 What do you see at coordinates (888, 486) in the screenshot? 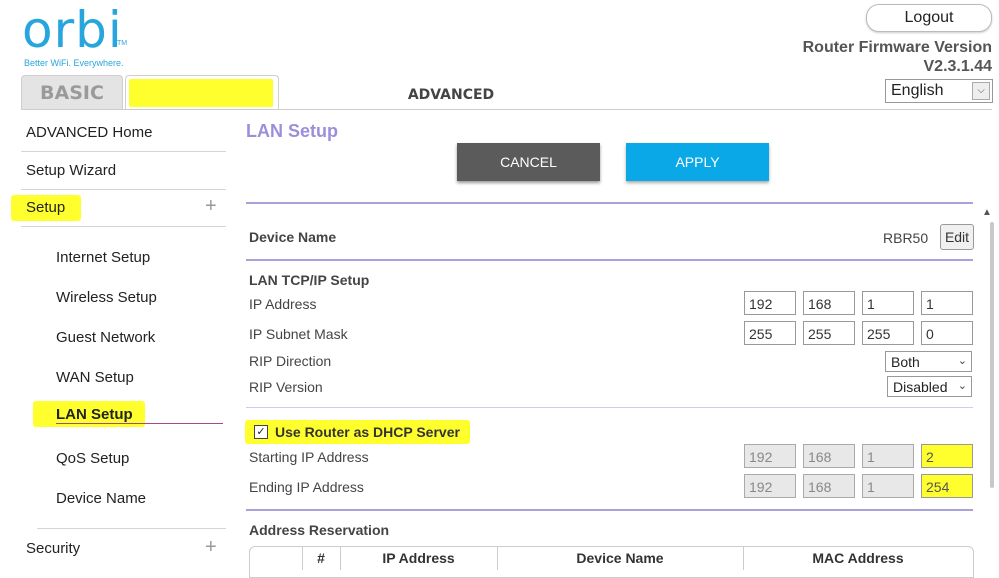
I see `end-ip-octet-3: 1` at bounding box center [888, 486].